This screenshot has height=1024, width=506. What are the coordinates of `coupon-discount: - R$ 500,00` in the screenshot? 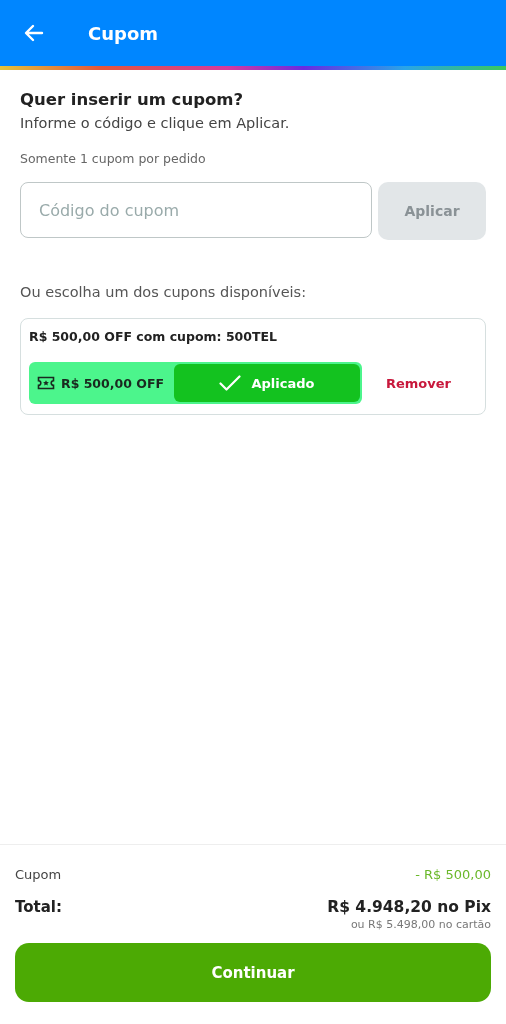 It's located at (453, 874).